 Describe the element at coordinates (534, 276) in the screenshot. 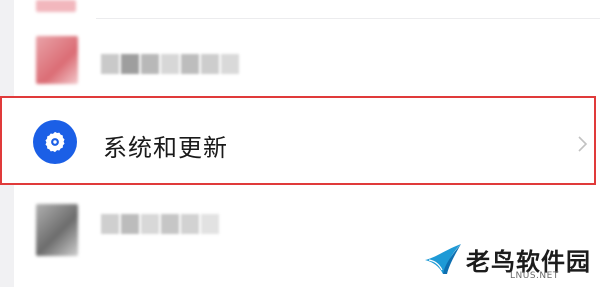

I see `watermark-domain: LNUS.NET` at that location.